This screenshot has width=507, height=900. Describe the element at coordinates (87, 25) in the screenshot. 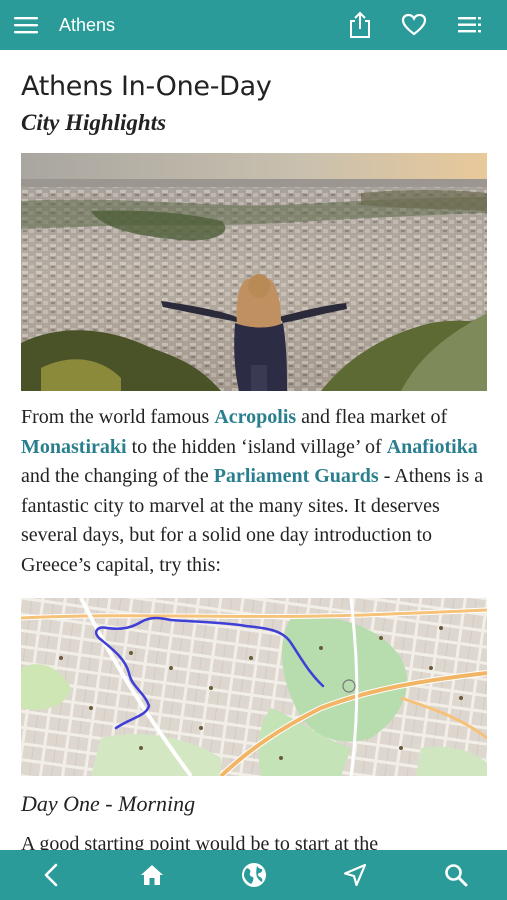

I see `page-title: Athens` at that location.